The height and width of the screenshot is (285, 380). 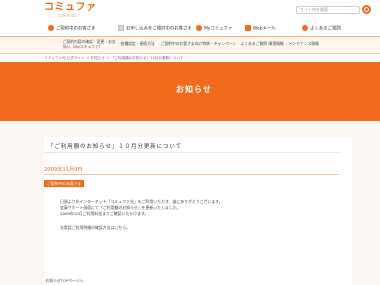 I want to click on question-icon, so click(x=305, y=28).